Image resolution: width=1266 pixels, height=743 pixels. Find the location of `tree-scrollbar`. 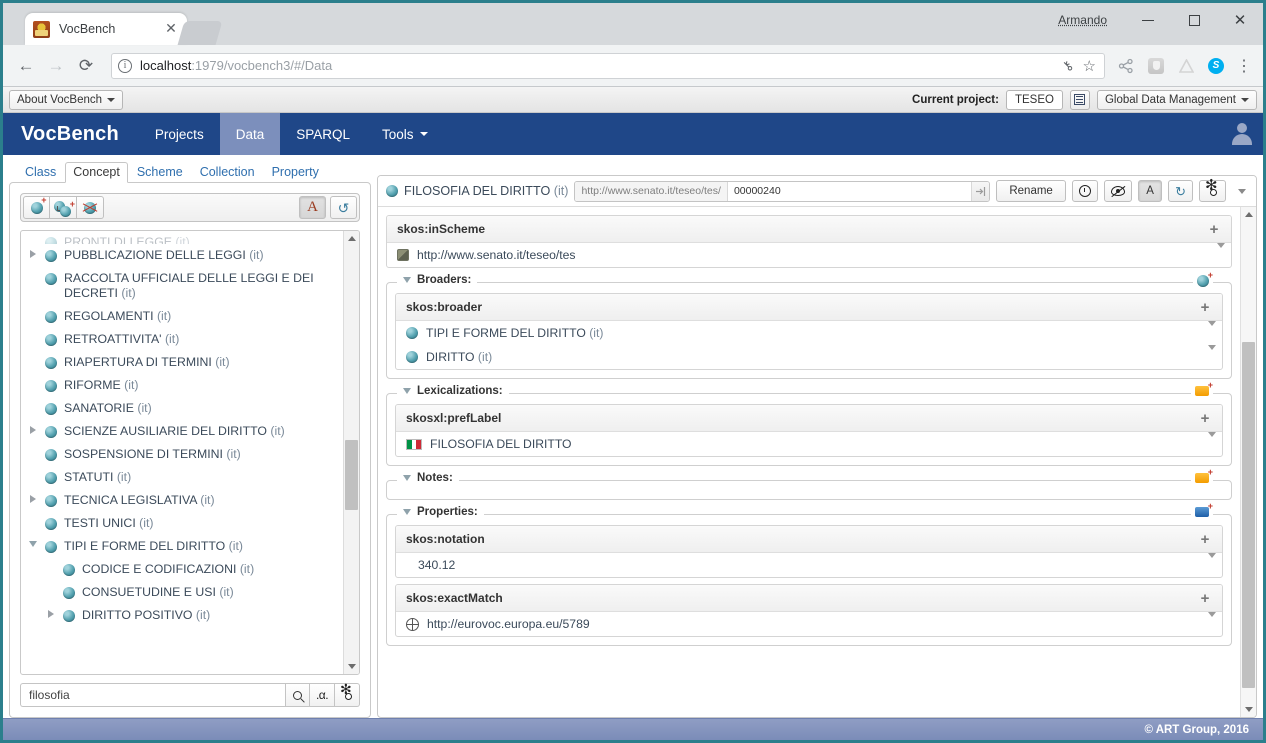

tree-scrollbar is located at coordinates (351, 452).